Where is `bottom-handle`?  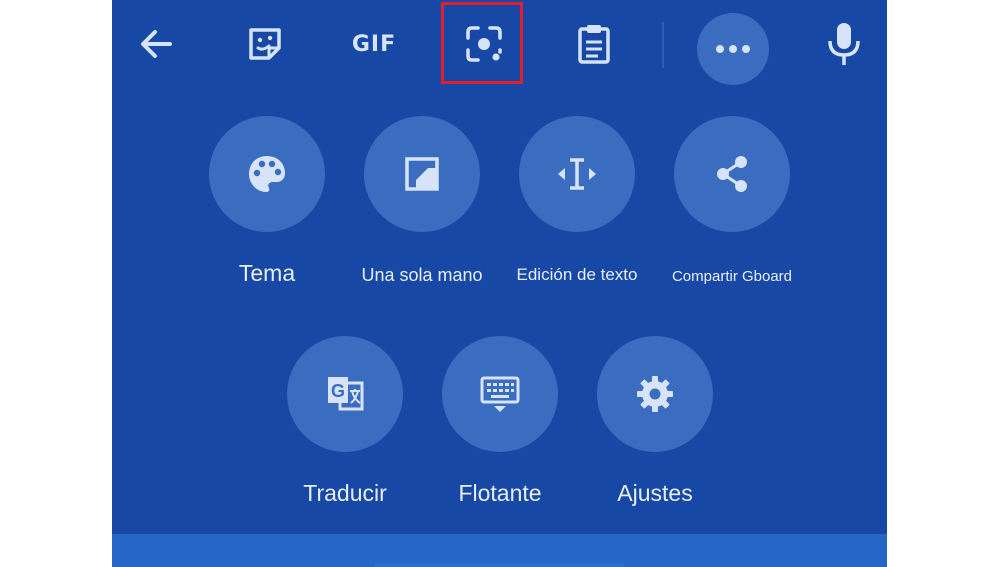 bottom-handle is located at coordinates (499, 565).